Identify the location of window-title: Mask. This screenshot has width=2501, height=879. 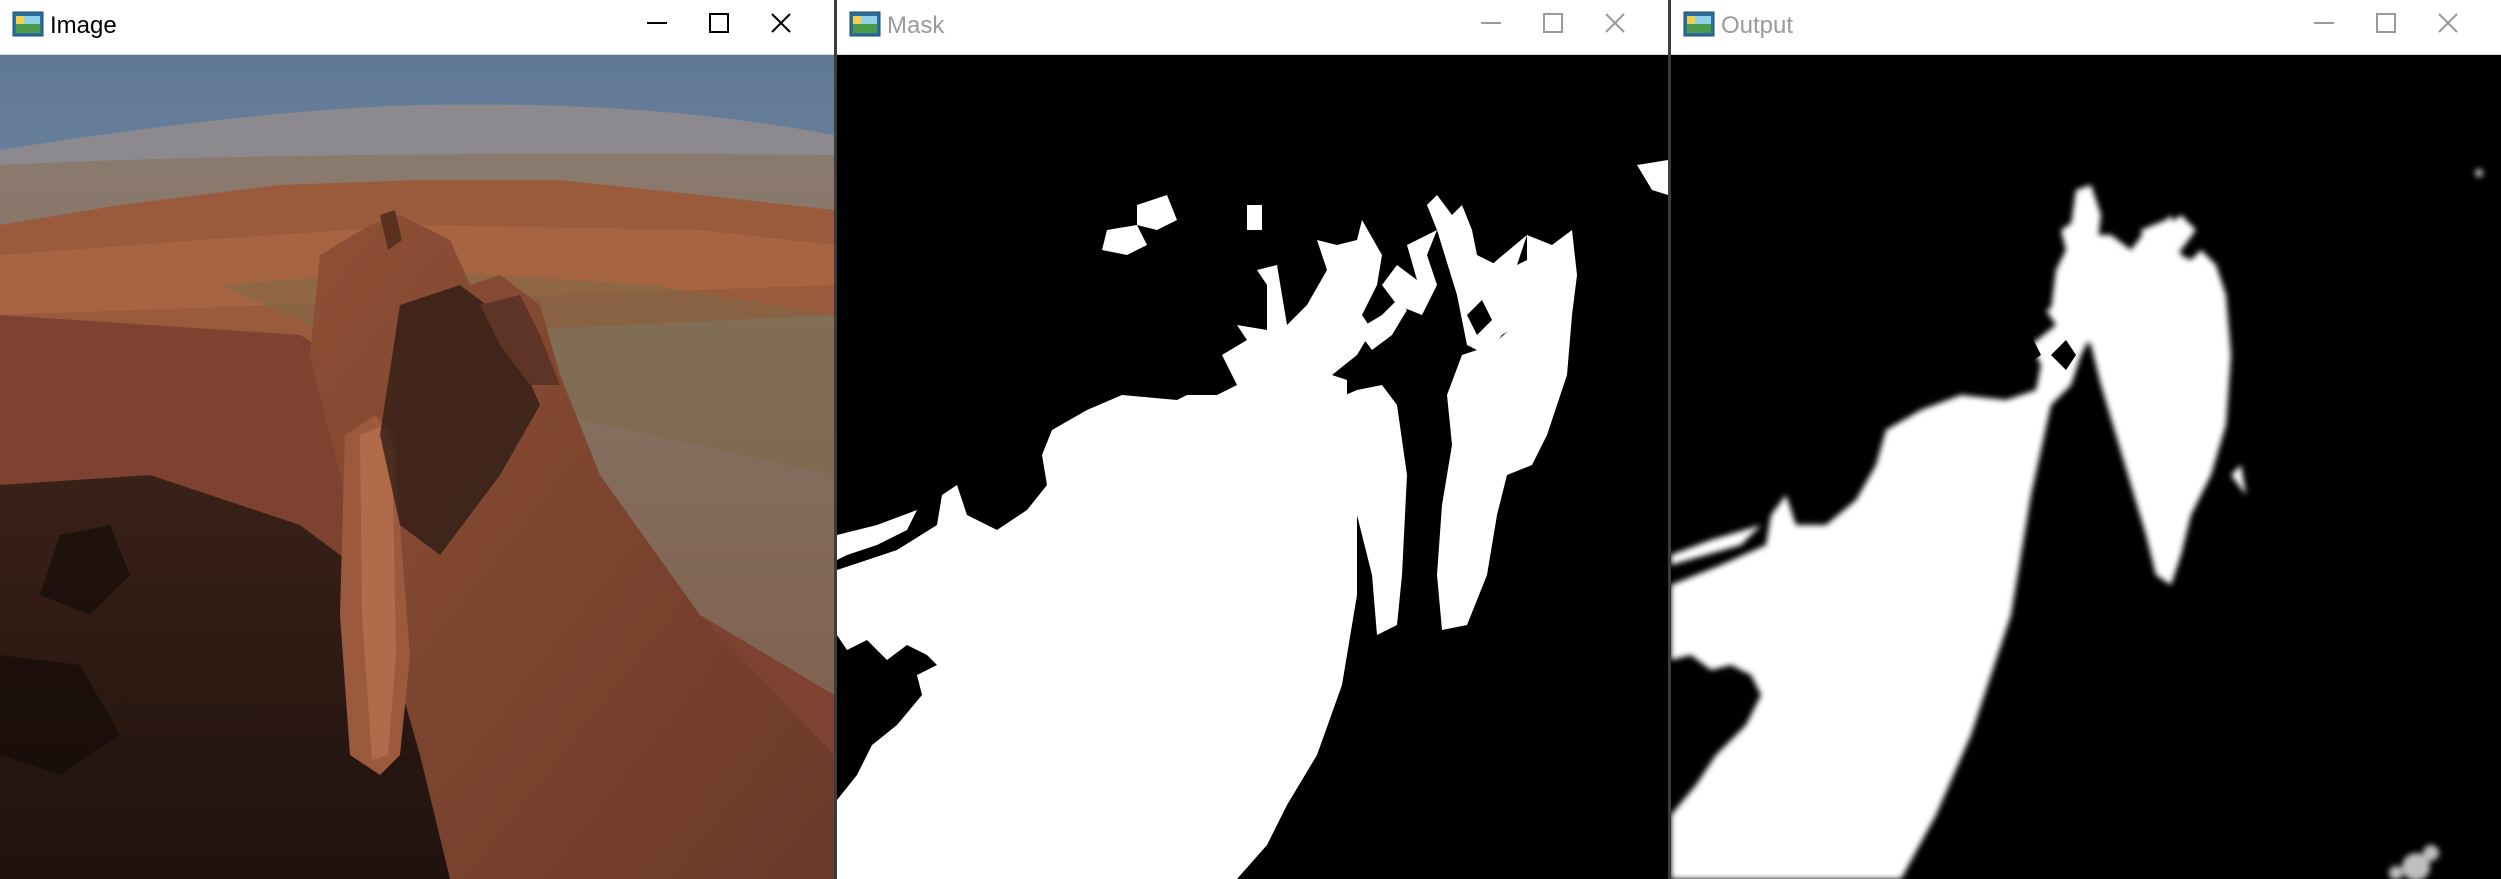
(916, 25).